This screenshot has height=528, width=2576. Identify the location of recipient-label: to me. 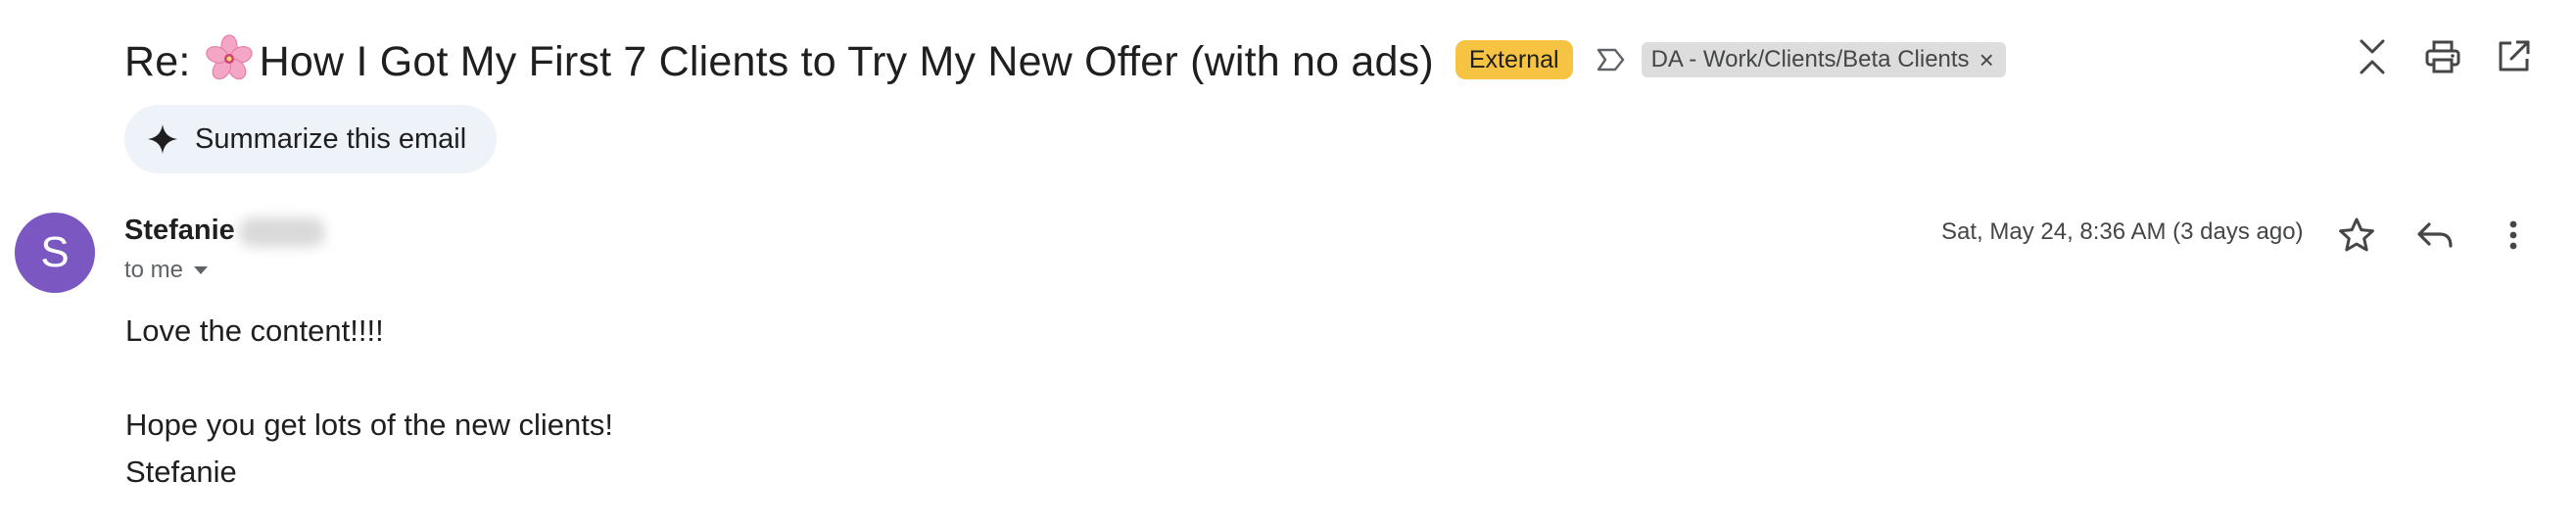
(154, 270).